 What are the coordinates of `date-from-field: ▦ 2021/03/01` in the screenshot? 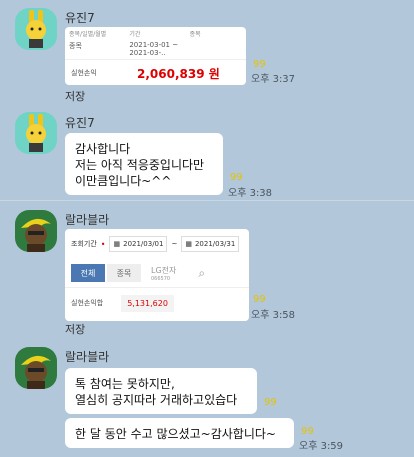 It's located at (138, 244).